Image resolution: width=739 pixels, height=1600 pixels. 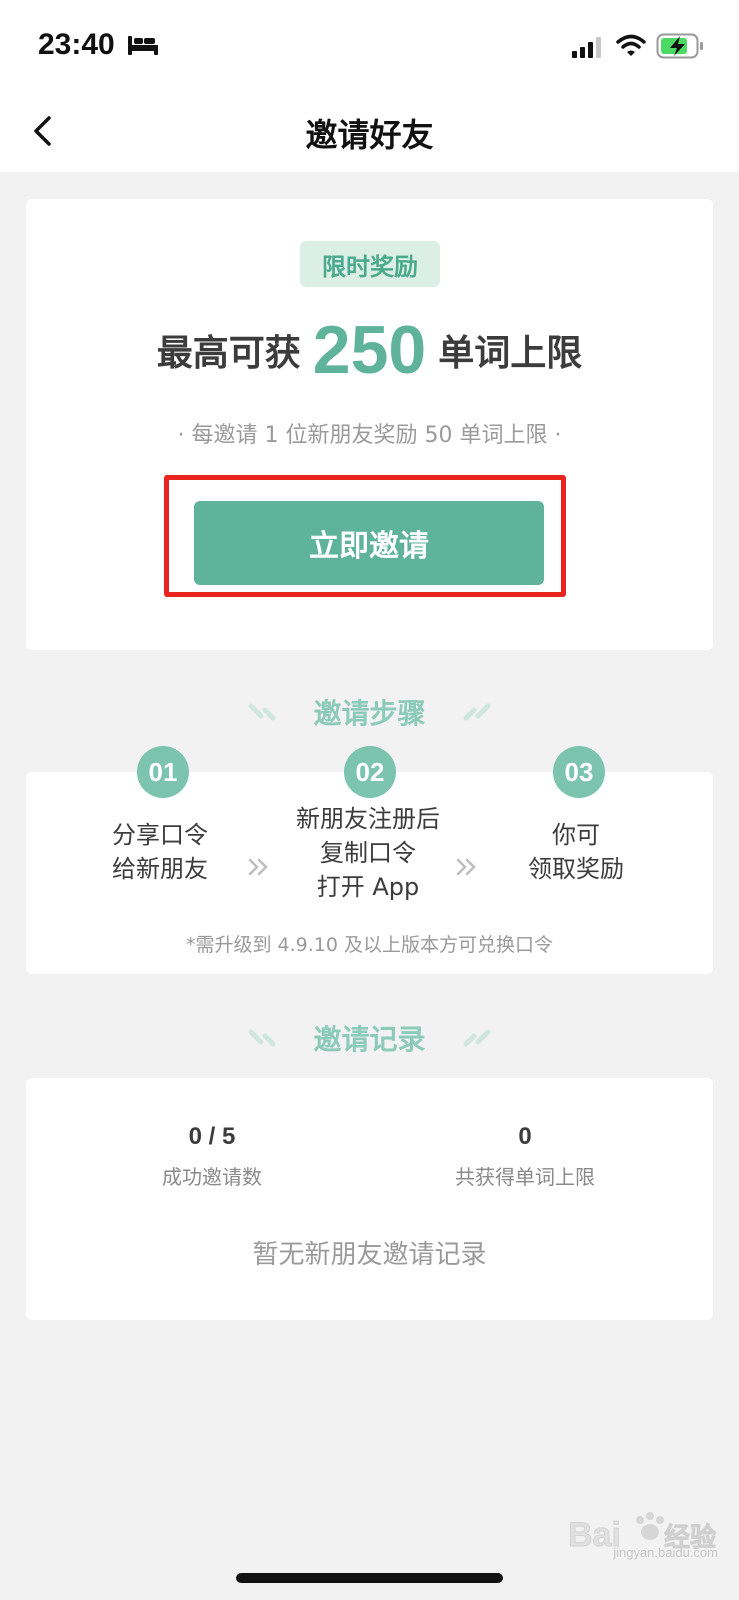 I want to click on records-section-title: 邀请记录, so click(x=369, y=1039).